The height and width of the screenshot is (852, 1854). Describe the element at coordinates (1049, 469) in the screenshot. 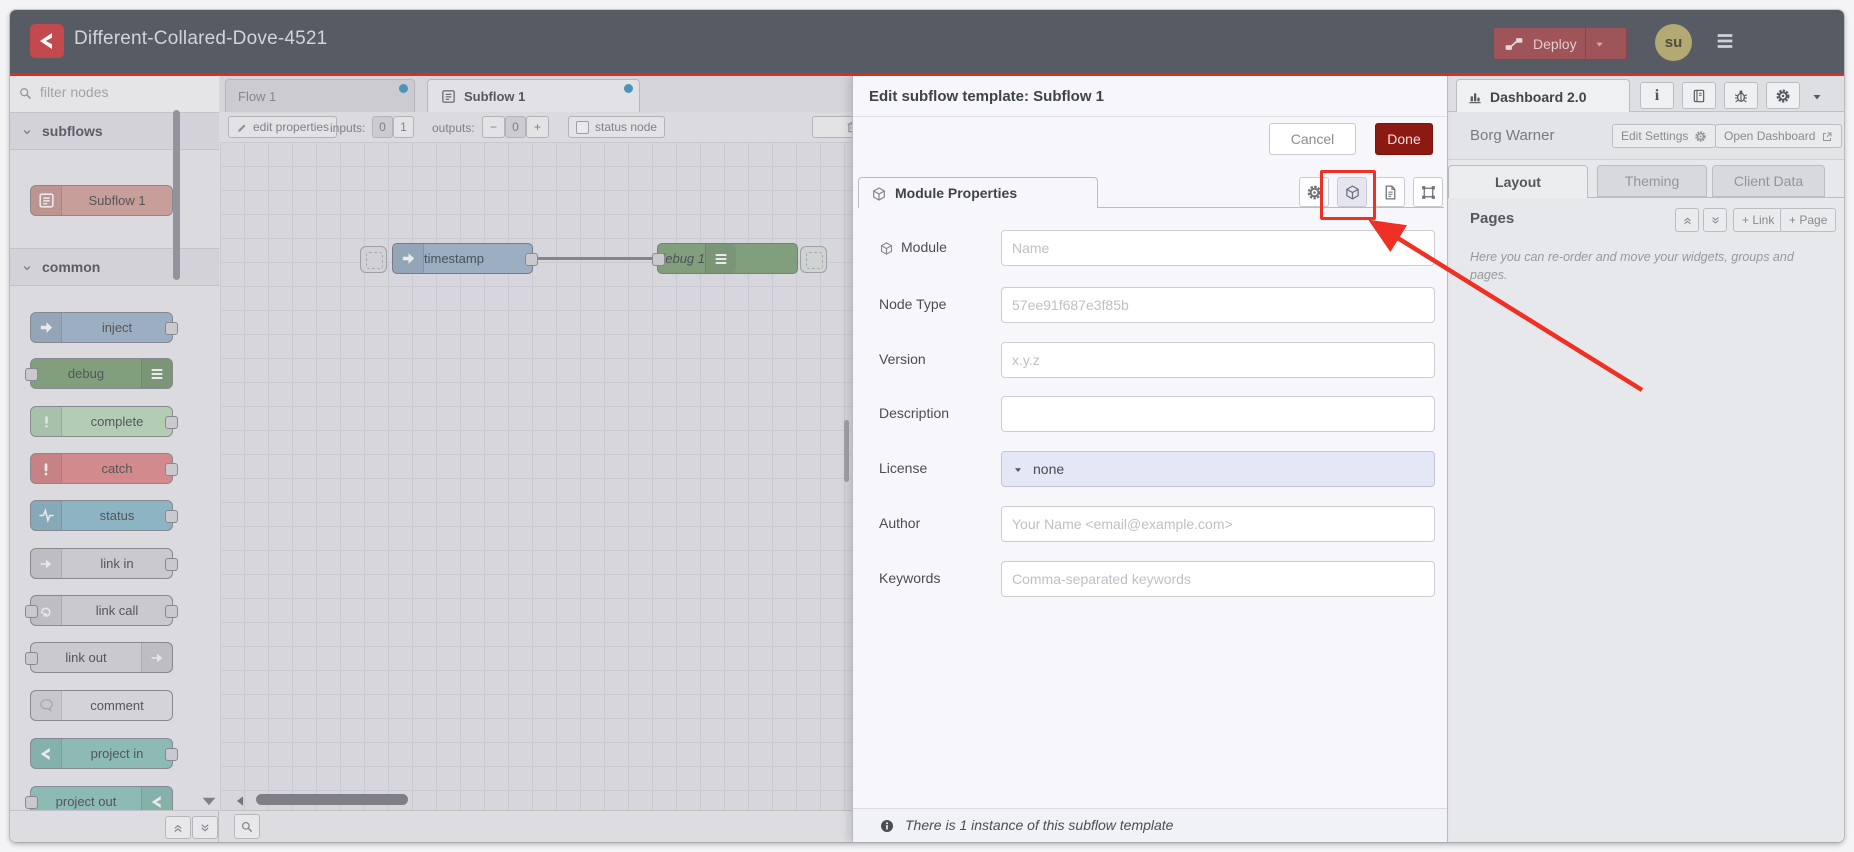

I see `license-value: none` at that location.